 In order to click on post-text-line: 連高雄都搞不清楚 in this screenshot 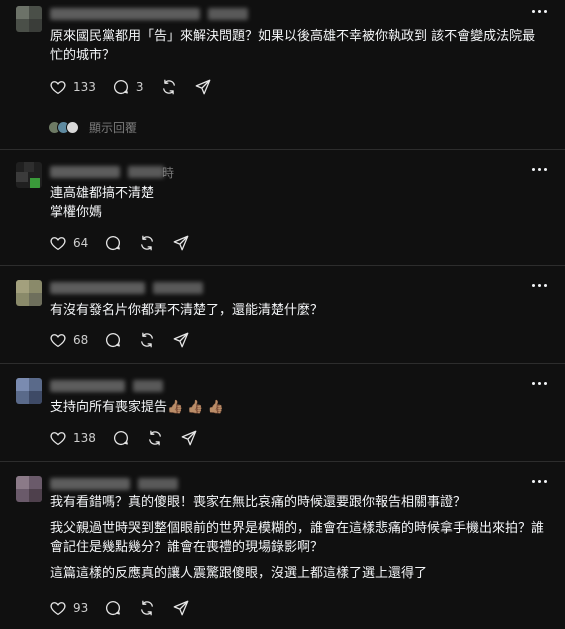, I will do `click(102, 193)`.